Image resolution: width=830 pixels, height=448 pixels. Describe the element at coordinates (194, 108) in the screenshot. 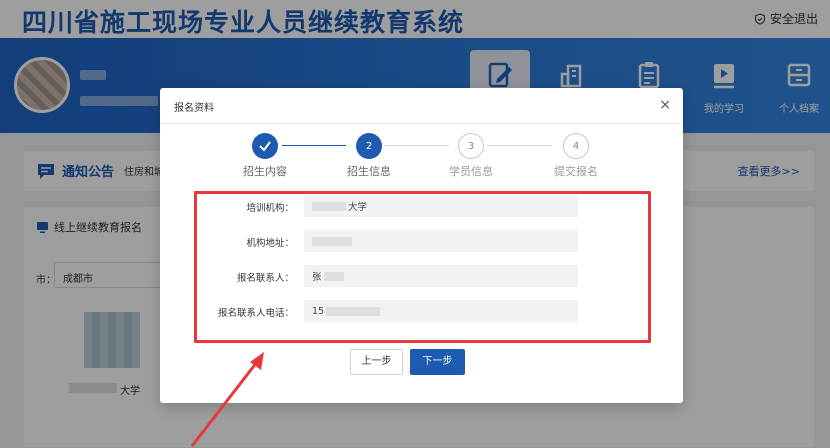

I see `modal-title: 报名资料` at that location.